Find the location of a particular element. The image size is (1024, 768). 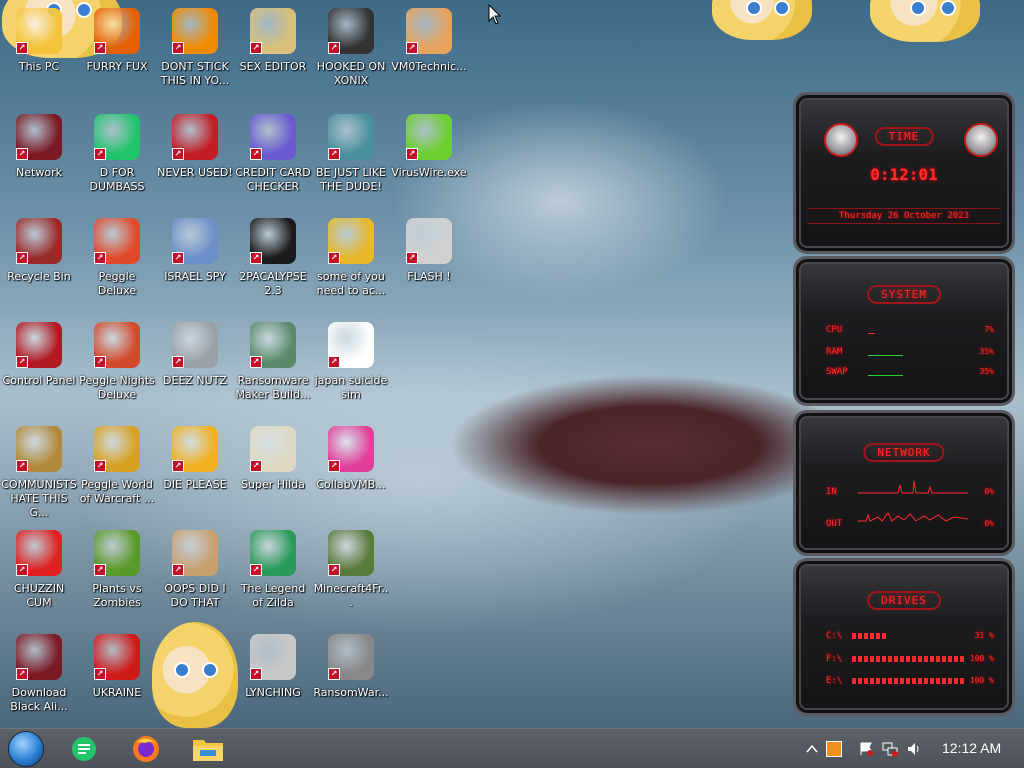

system-swap-bar is located at coordinates (885, 375).